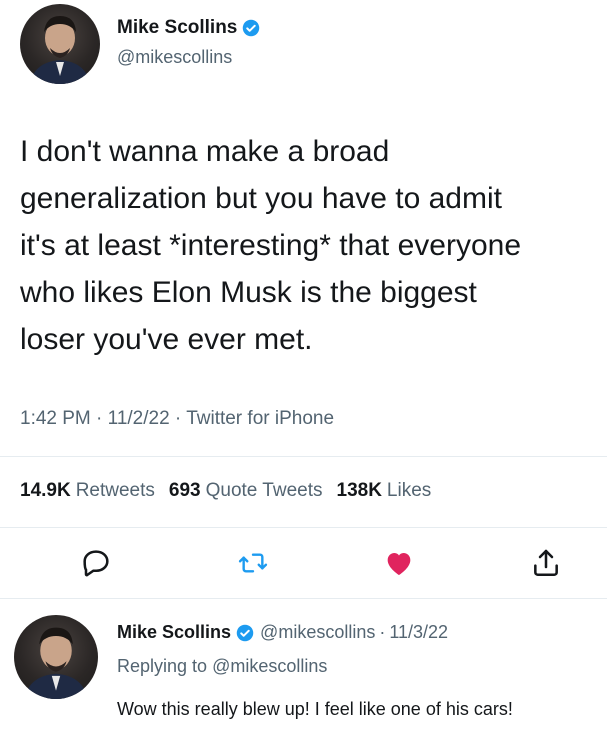 This screenshot has height=756, width=607. I want to click on tweet-stats: 14.9K Retweets 693 Quote Tweets 138K Likes, so click(232, 491).